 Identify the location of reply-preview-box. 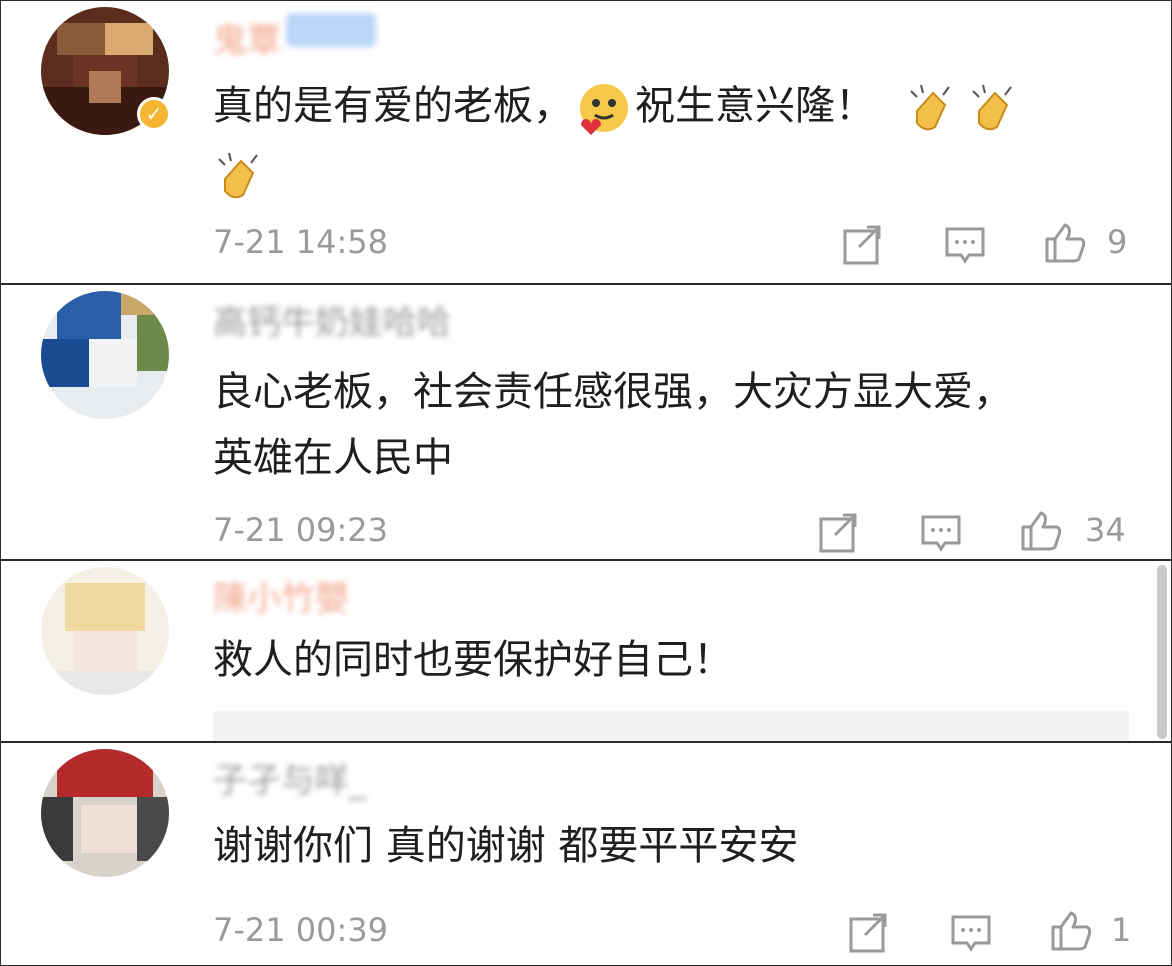
(671, 726).